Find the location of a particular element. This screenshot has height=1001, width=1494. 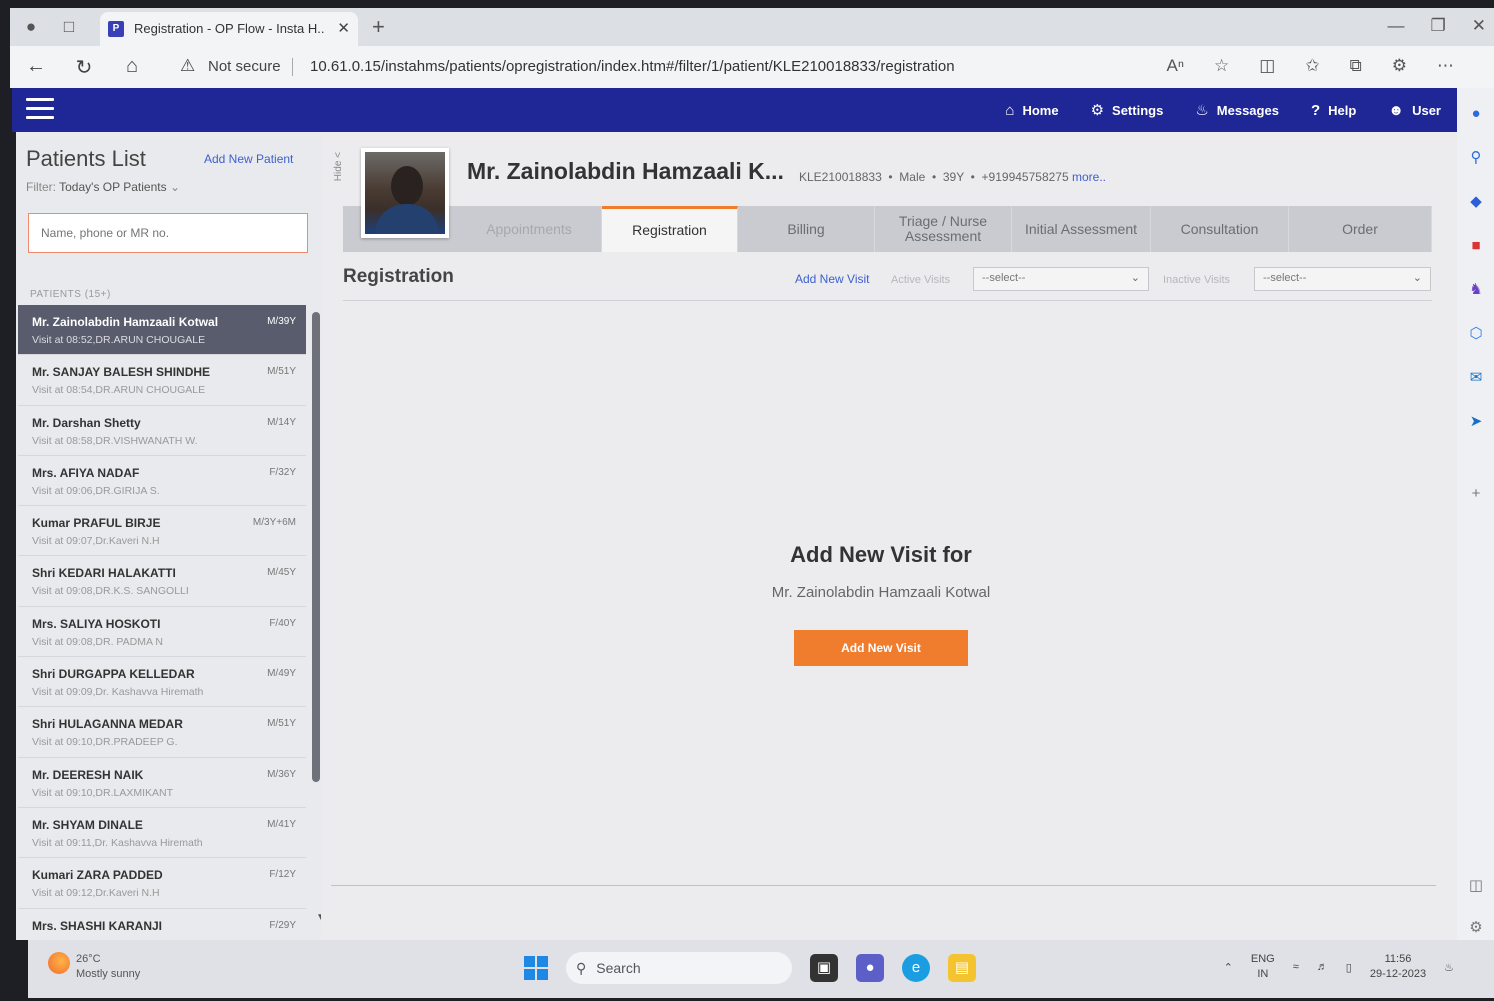

search-icon: ⚲ is located at coordinates (1476, 158).